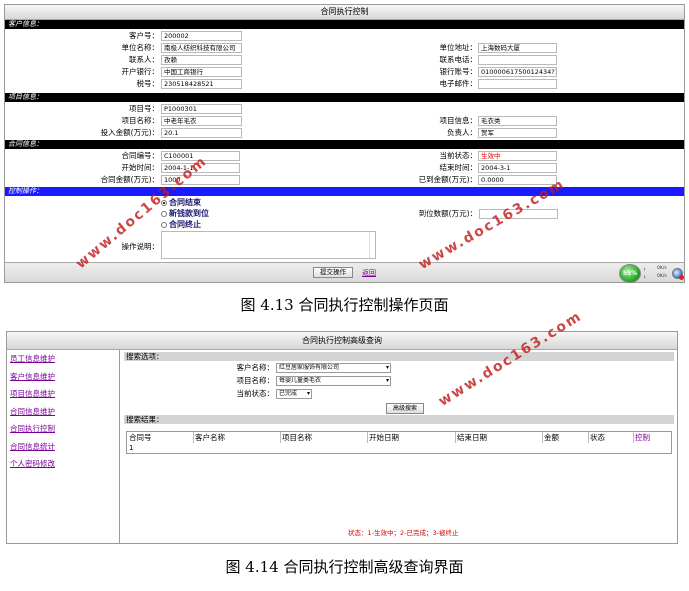  Describe the element at coordinates (369, 273) in the screenshot. I see `back-link: 返回` at that location.